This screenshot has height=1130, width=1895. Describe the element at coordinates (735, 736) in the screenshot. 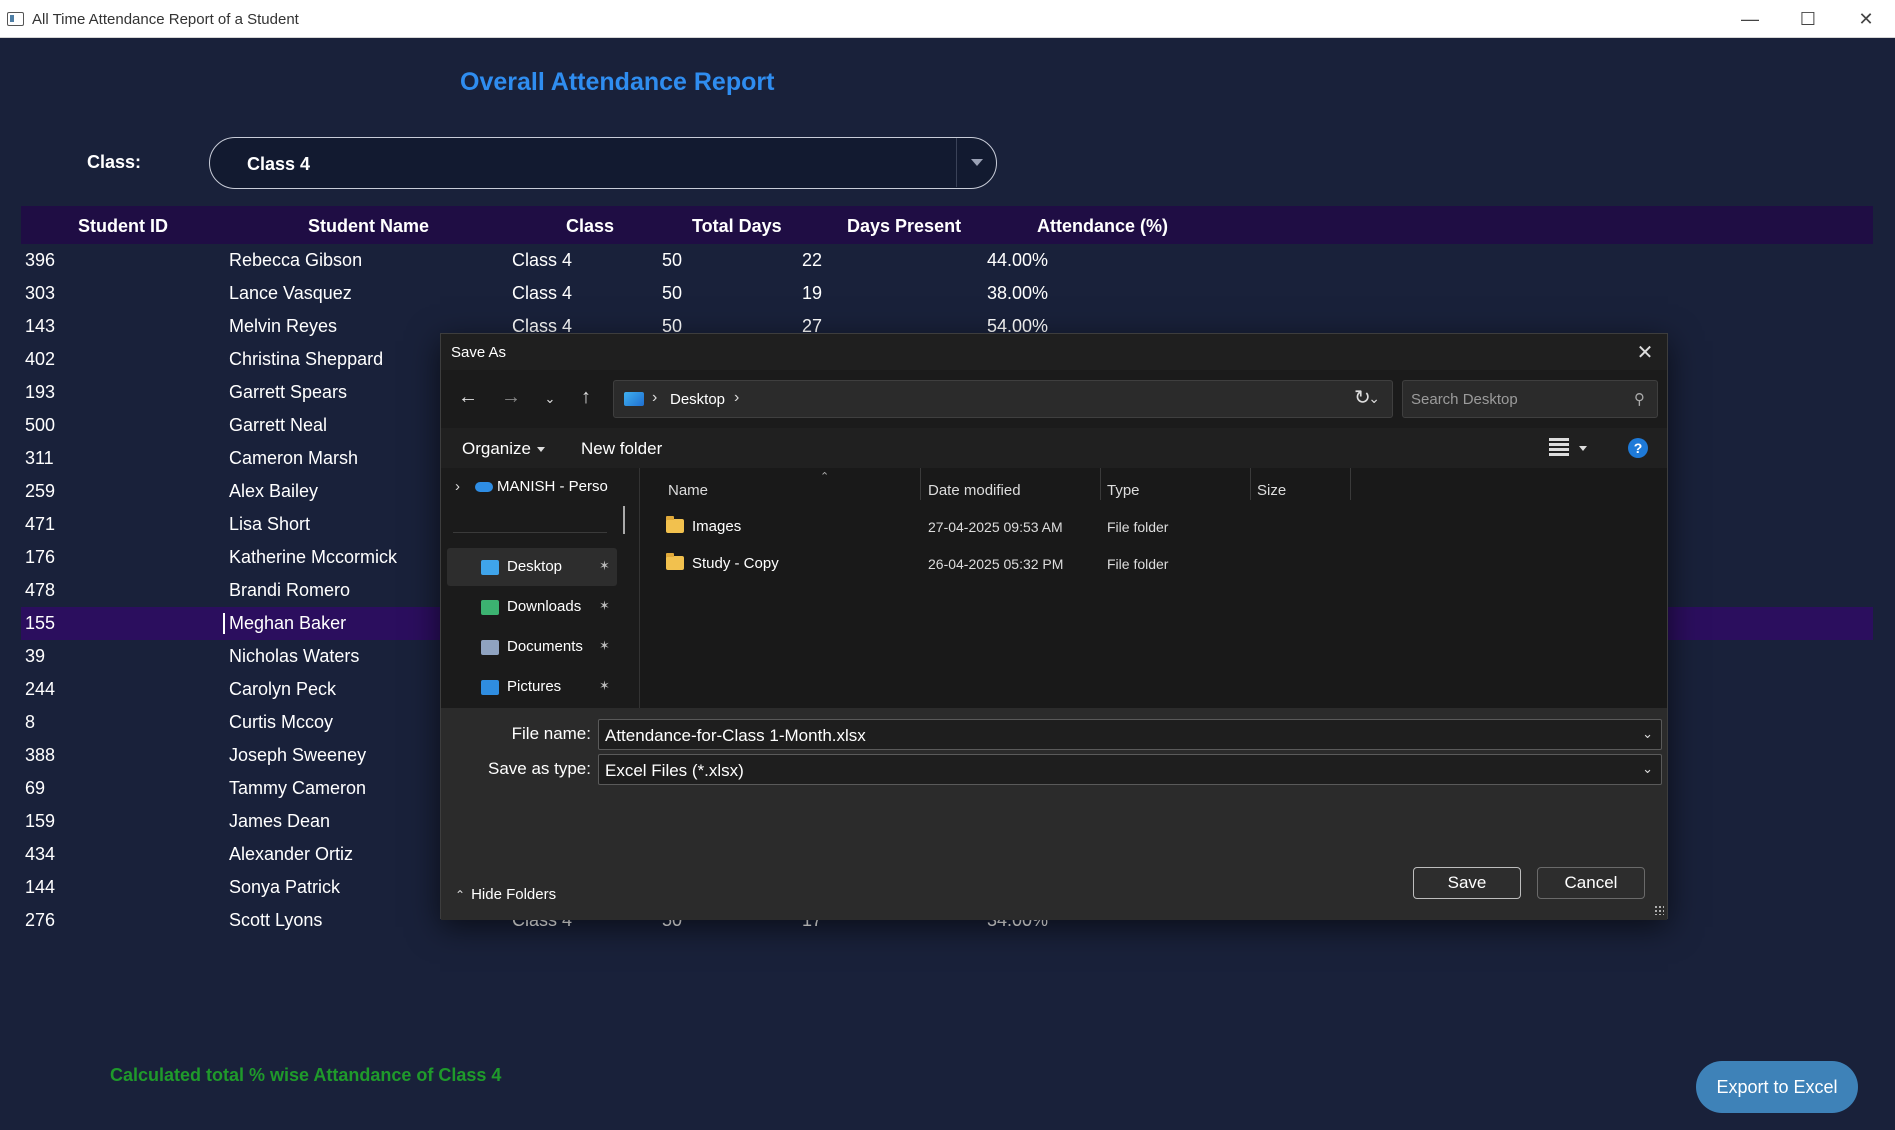

I see `file-name-value: Attendance-for-Class 1-Month.xlsx` at that location.